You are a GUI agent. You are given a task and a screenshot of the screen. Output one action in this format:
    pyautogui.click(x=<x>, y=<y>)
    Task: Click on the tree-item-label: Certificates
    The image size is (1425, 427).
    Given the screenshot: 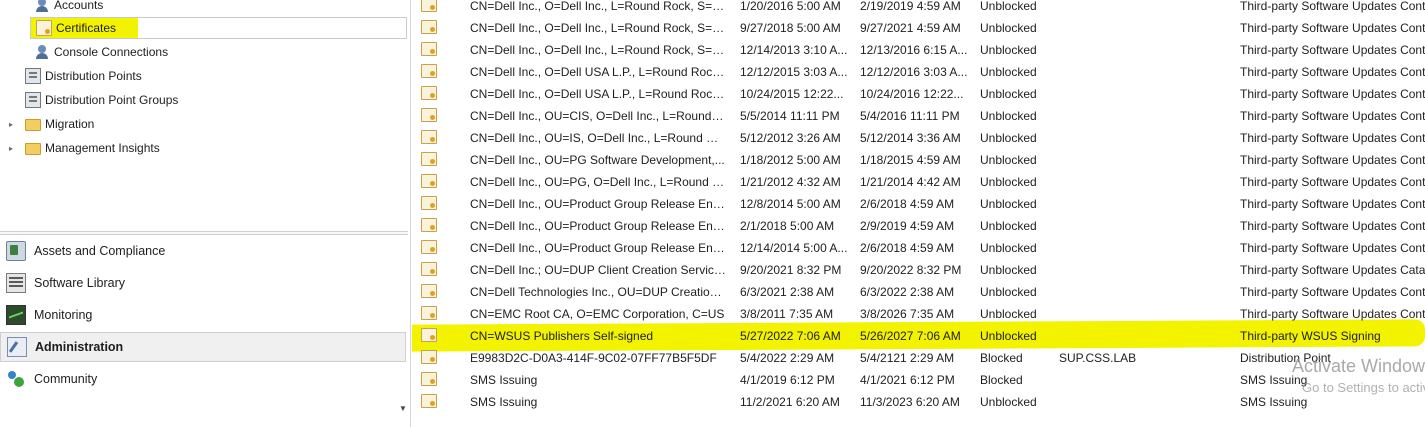 What is the action you would take?
    pyautogui.click(x=86, y=28)
    